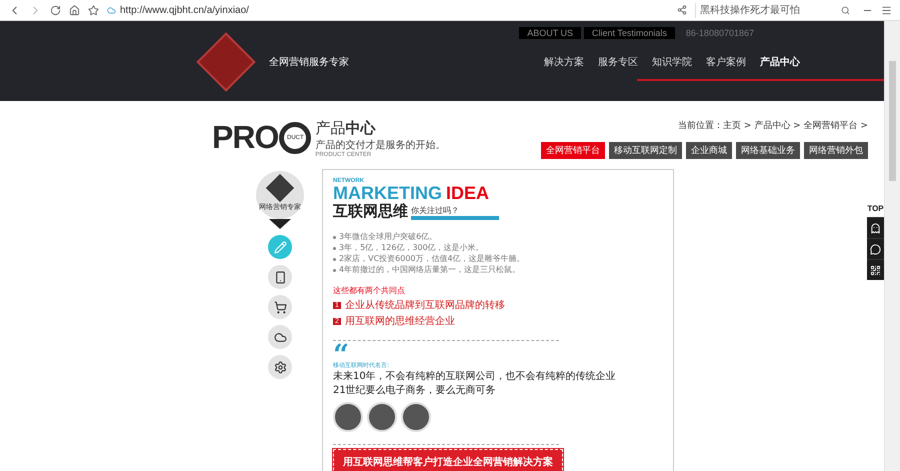 The width and height of the screenshot is (900, 471). What do you see at coordinates (93, 10) in the screenshot?
I see `star-icon` at bounding box center [93, 10].